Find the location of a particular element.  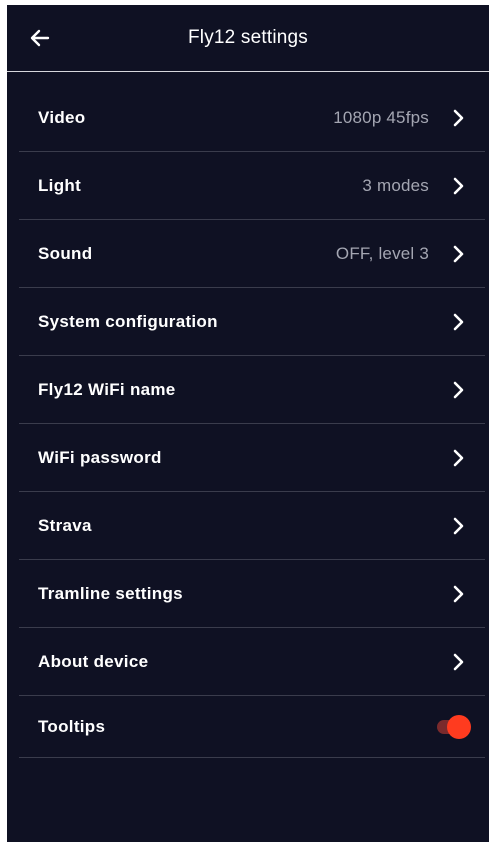

row-label: Light is located at coordinates (60, 185).